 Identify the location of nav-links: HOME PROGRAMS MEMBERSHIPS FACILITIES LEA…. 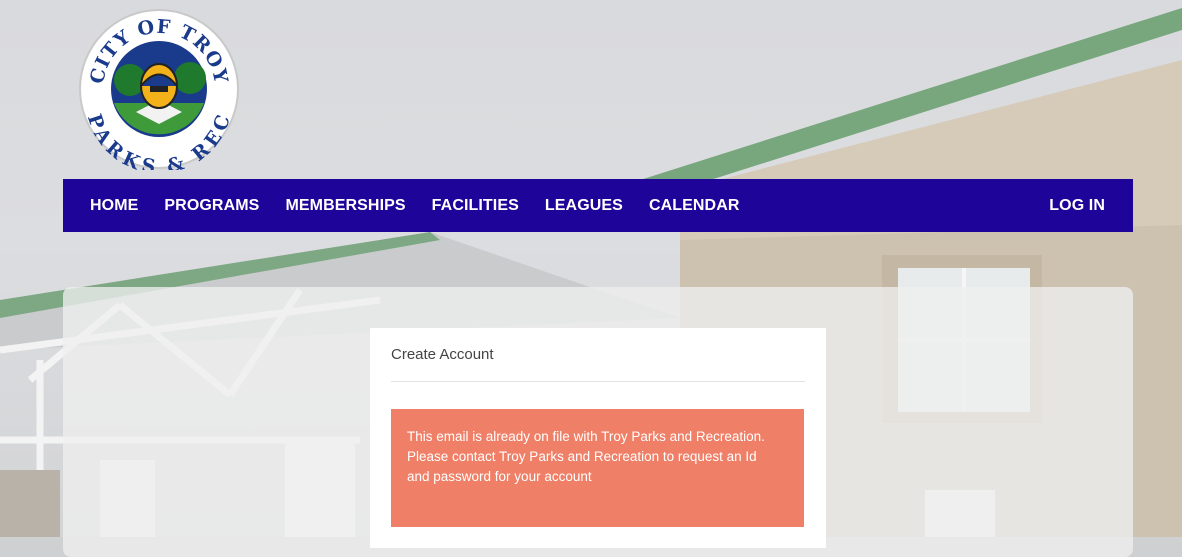
(414, 206).